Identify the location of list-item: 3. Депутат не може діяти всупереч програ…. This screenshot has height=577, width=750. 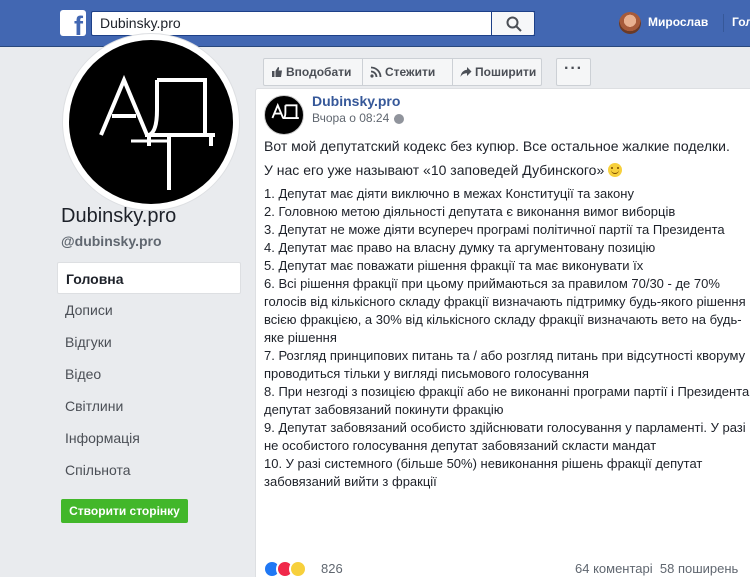
(494, 229).